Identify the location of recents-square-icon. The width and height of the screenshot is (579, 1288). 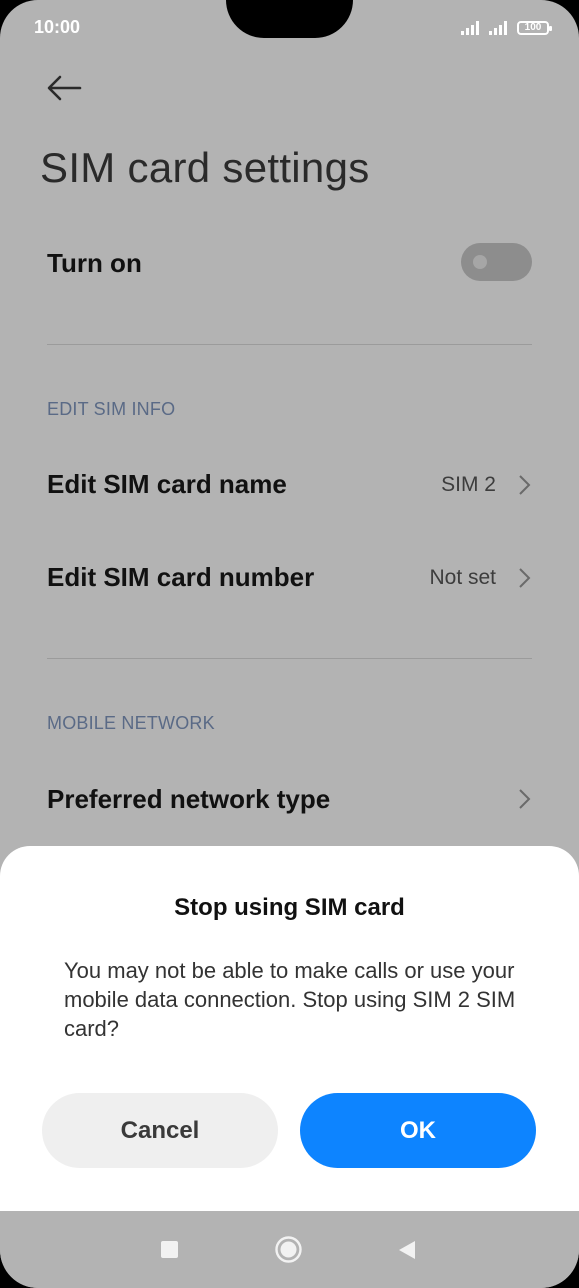
(169, 1249).